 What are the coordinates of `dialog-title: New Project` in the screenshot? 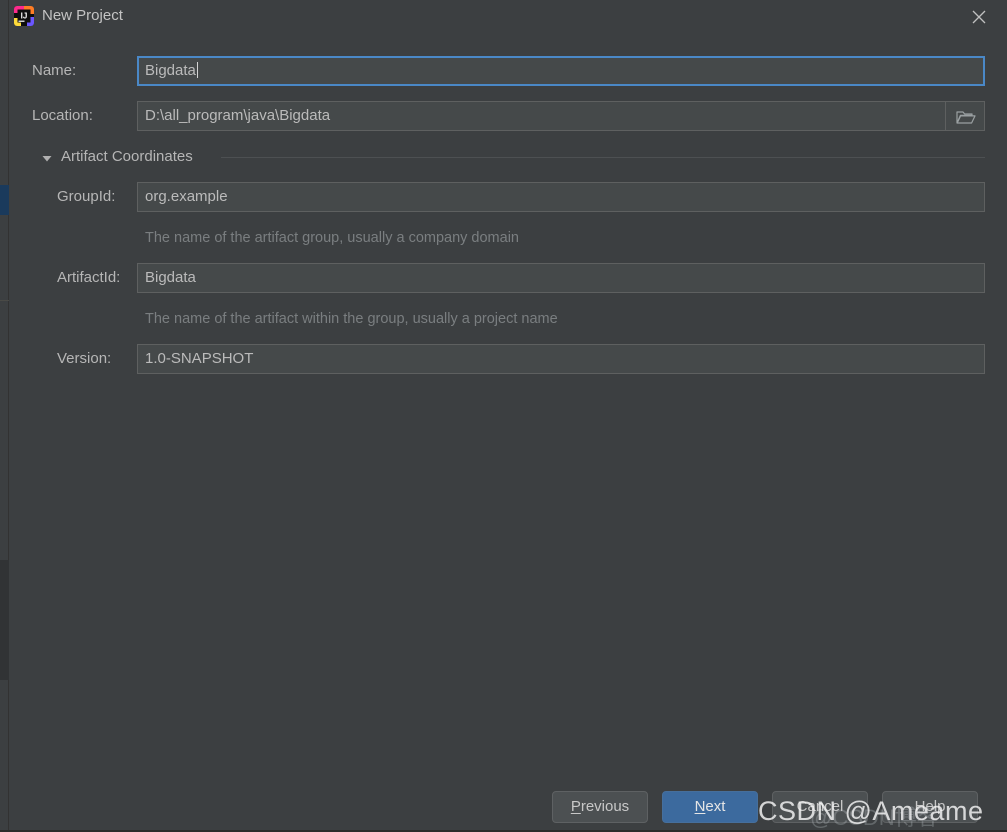 It's located at (82, 15).